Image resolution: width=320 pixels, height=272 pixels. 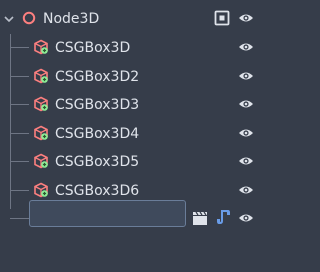 What do you see at coordinates (97, 77) in the screenshot?
I see `node-label: CSGBox3D2` at bounding box center [97, 77].